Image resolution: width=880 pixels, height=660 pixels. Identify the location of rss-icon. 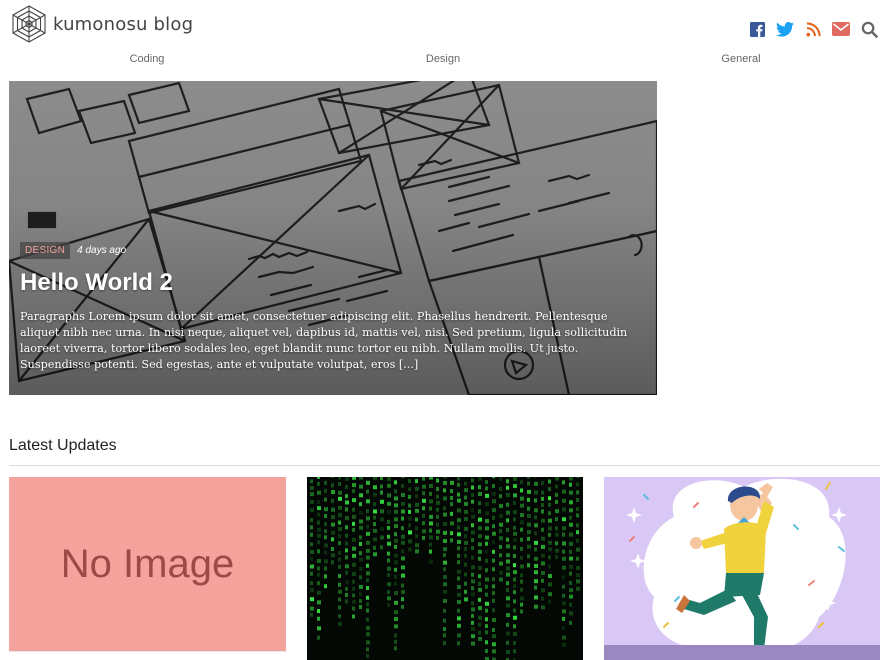
(813, 29).